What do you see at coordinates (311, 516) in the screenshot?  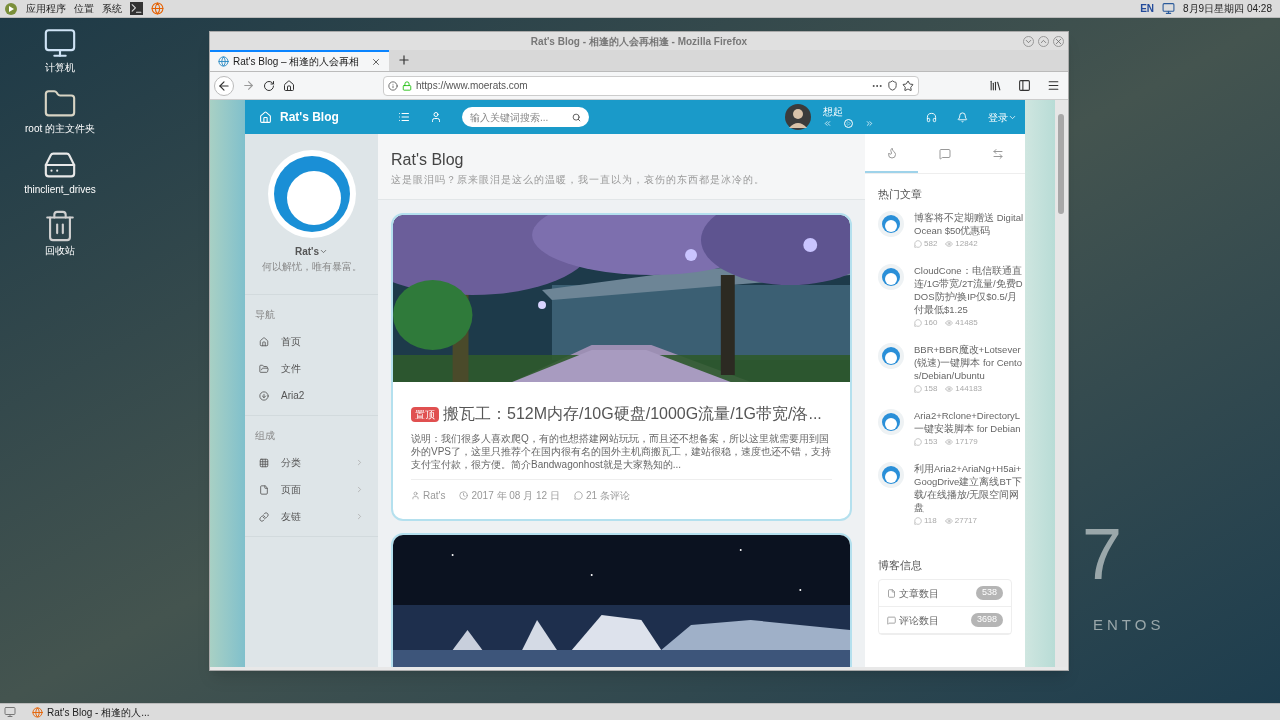 I see `nav-item: 友链` at bounding box center [311, 516].